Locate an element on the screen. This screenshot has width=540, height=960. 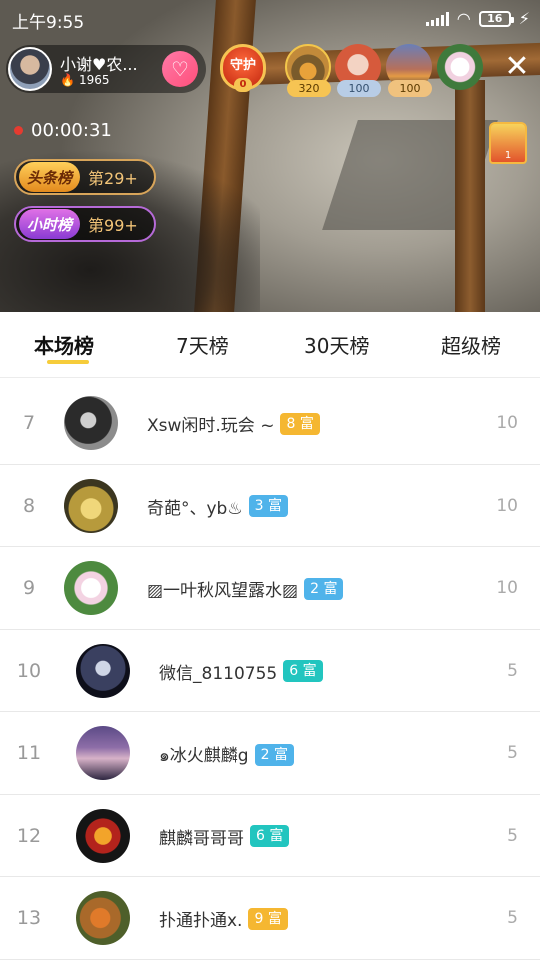
guard-badge: 守护 0 is located at coordinates (243, 68).